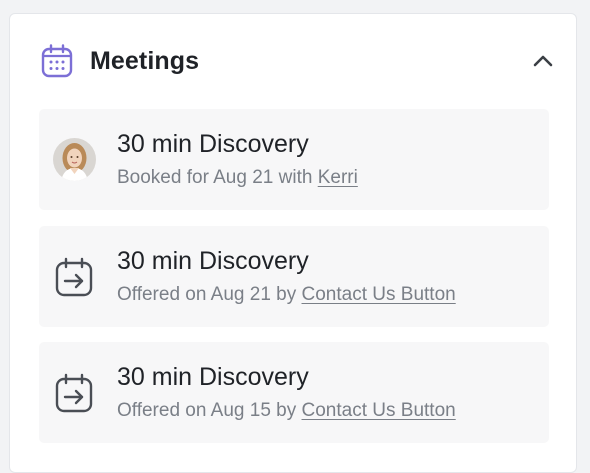  I want to click on meeting-status-text: Offered on Aug 15 by, so click(207, 410).